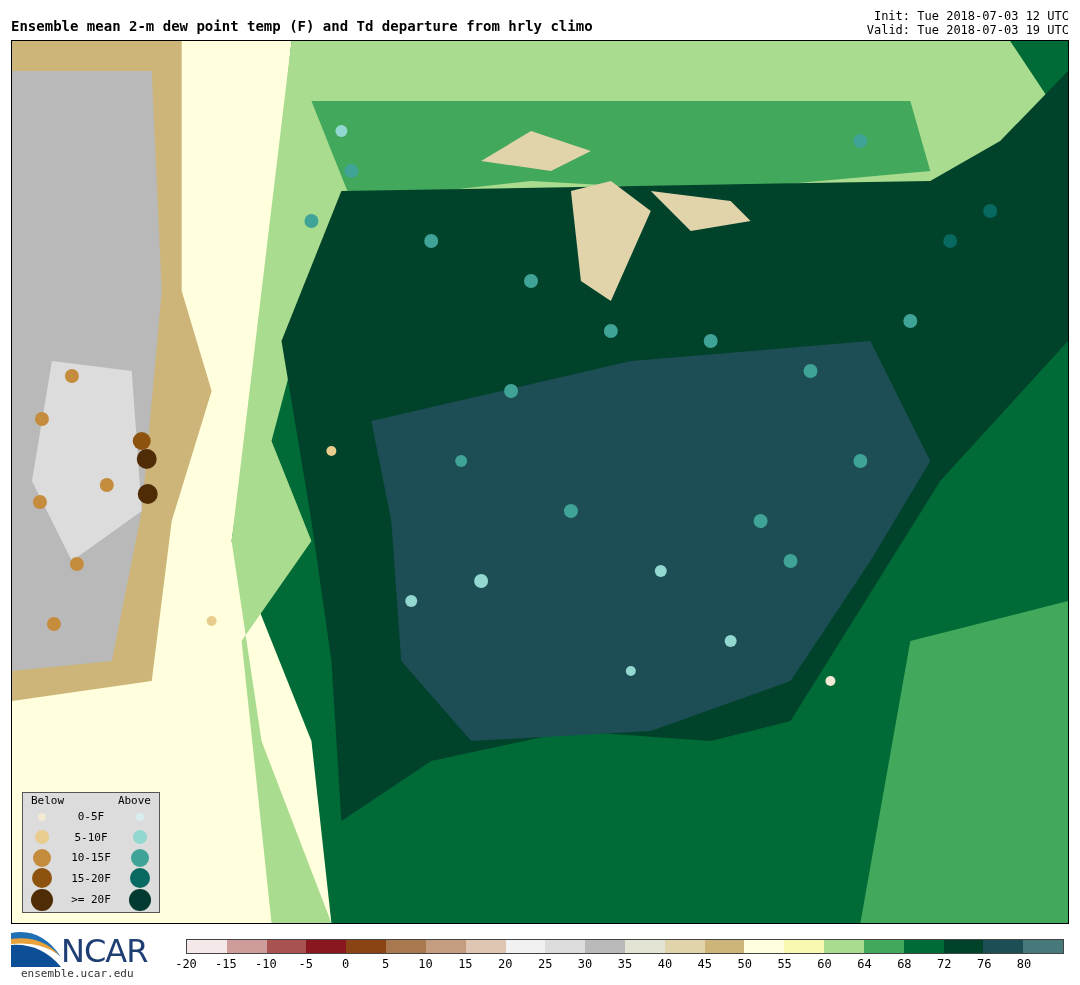  What do you see at coordinates (824, 964) in the screenshot?
I see `colorbar-tick-label: 60` at bounding box center [824, 964].